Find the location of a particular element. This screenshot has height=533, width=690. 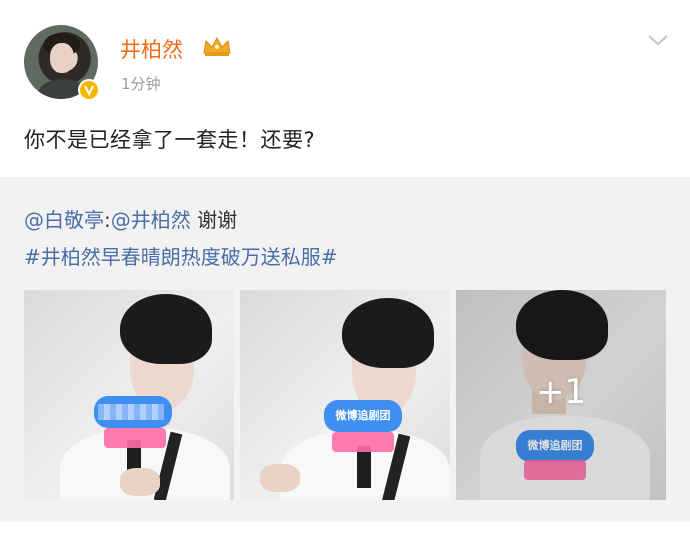

username: 井柏然 is located at coordinates (151, 49).